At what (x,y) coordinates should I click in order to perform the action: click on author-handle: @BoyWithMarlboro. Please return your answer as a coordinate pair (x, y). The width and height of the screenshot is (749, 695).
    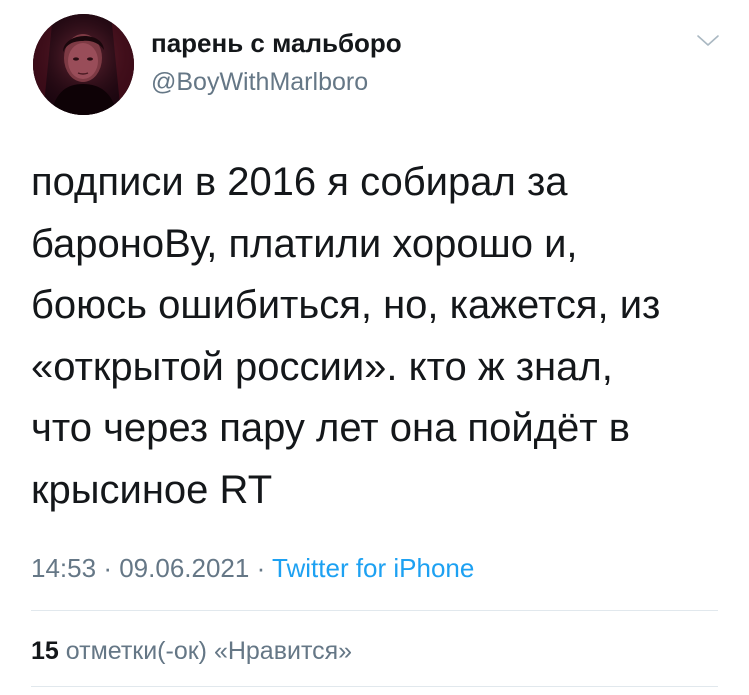
    Looking at the image, I should click on (259, 82).